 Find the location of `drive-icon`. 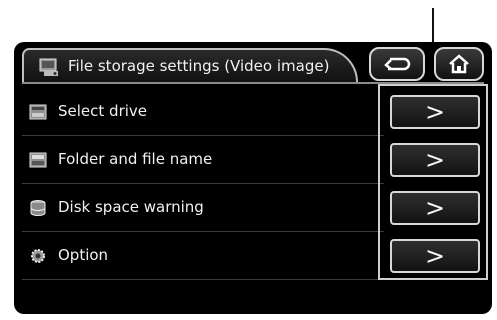

drive-icon is located at coordinates (38, 112).